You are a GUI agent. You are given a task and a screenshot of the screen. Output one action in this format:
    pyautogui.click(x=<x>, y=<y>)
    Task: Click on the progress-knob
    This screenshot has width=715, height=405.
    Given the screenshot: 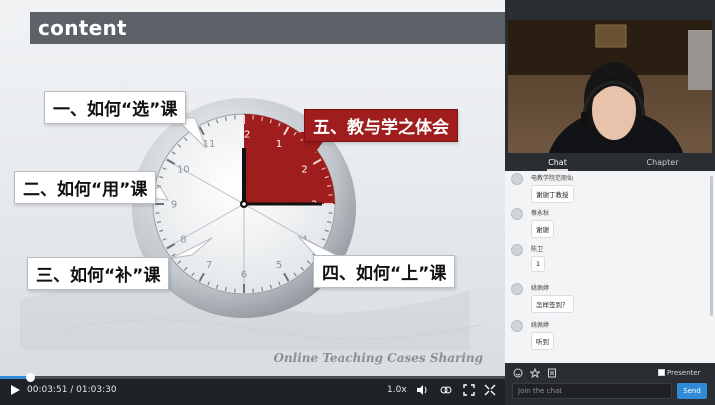 What is the action you would take?
    pyautogui.click(x=31, y=377)
    